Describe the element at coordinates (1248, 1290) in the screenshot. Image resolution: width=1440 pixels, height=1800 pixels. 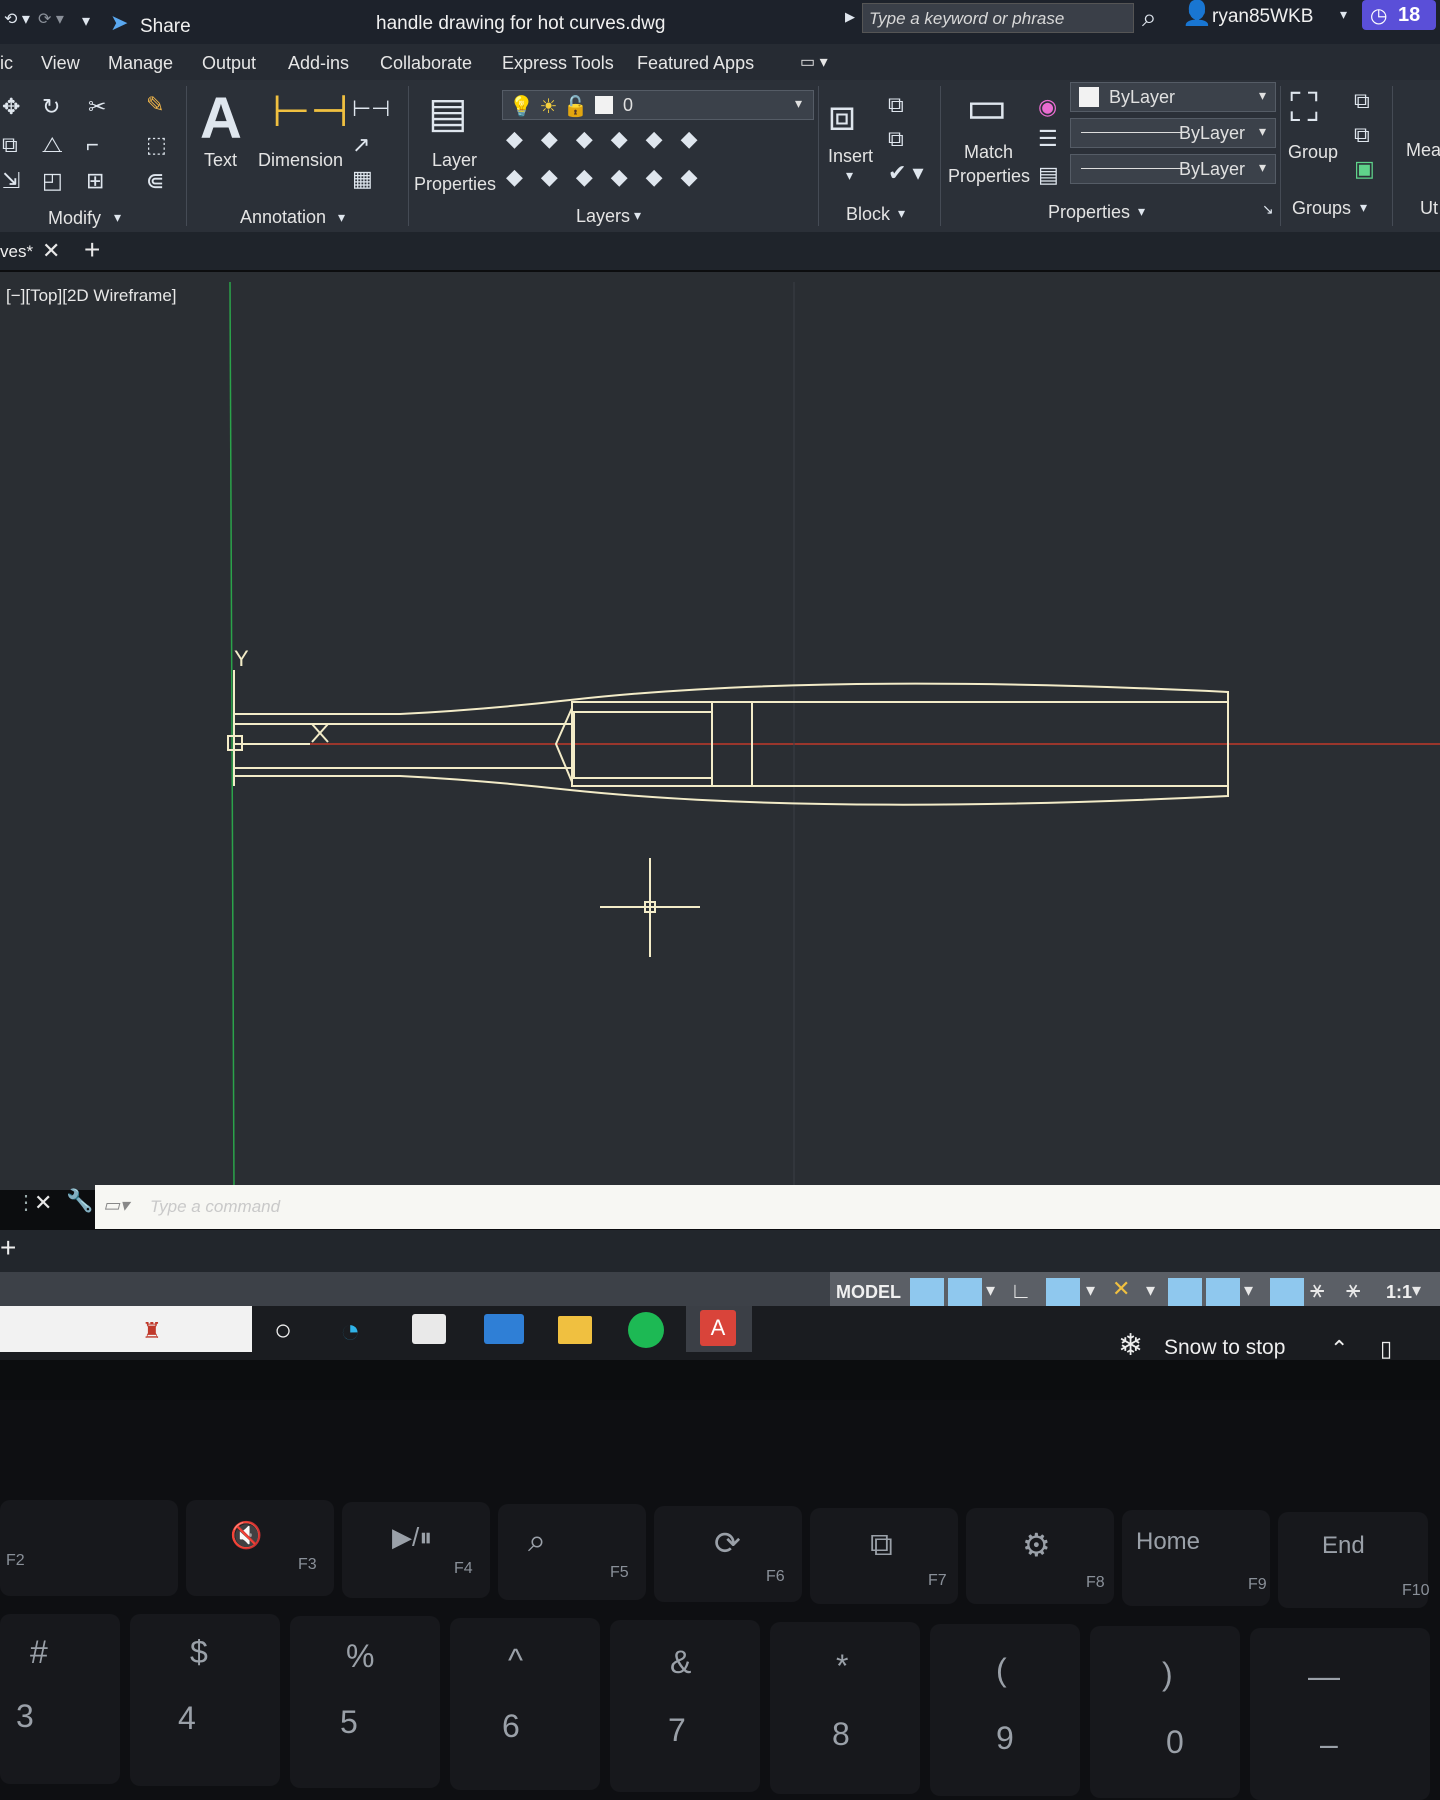
I see `object-snap-dropdown-icon: ▾` at that location.